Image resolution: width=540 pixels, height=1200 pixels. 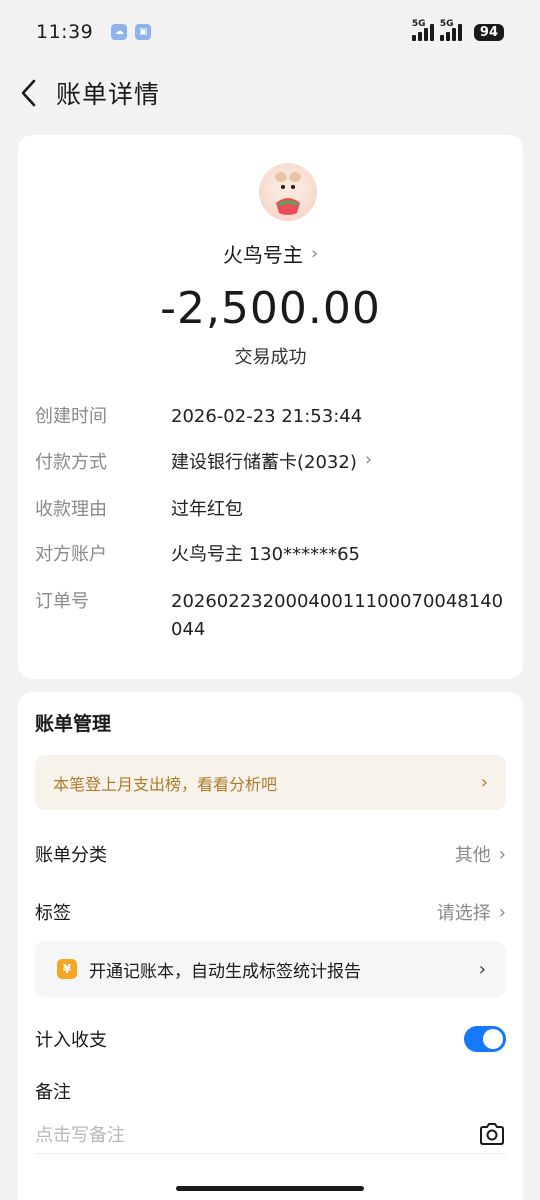 What do you see at coordinates (71, 509) in the screenshot?
I see `detail-label: 收款理由` at bounding box center [71, 509].